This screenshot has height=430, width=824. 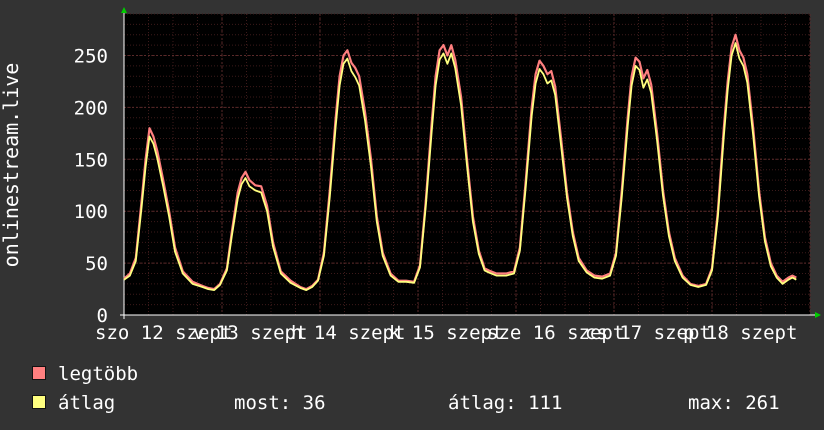 What do you see at coordinates (11, 165) in the screenshot?
I see `y-axis-label: onlinestream.live` at bounding box center [11, 165].